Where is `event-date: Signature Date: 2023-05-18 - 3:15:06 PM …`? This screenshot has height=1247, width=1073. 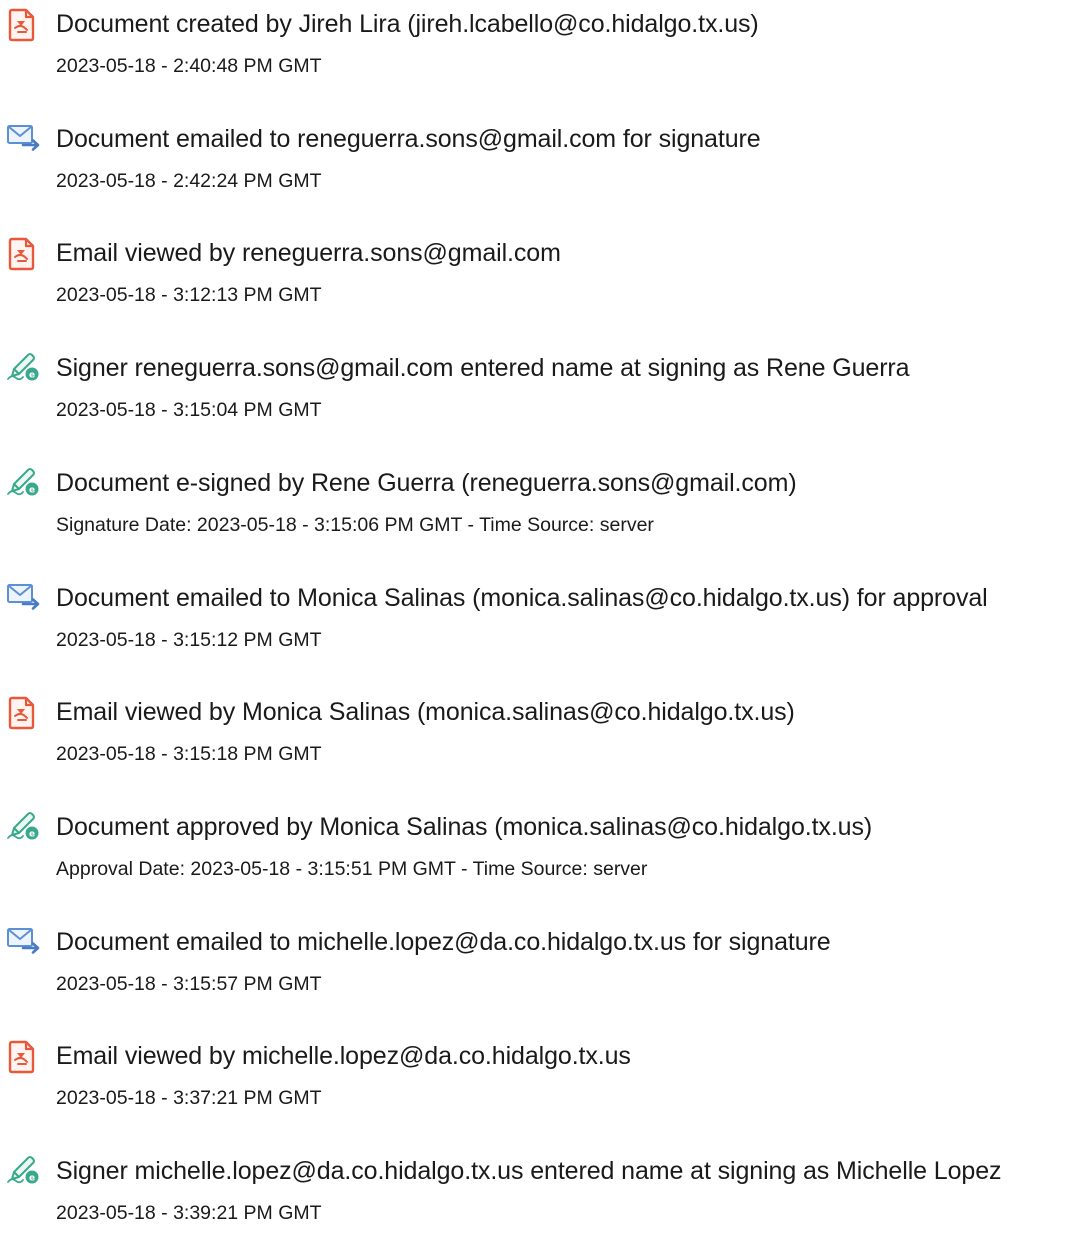
event-date: Signature Date: 2023-05-18 - 3:15:06 PM … is located at coordinates (355, 525).